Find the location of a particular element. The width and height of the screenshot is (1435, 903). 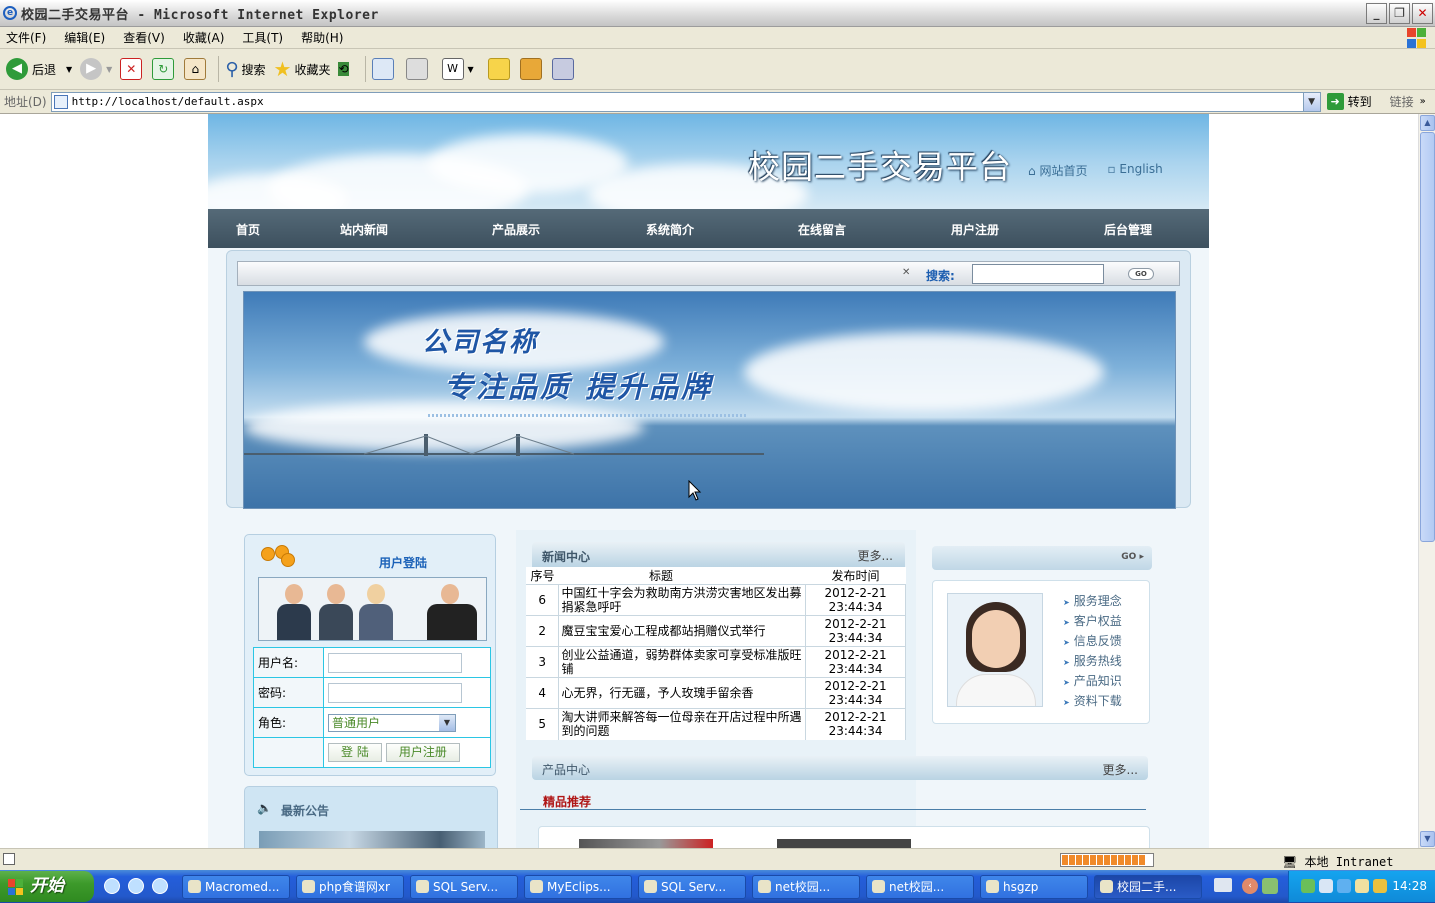

mail-icon is located at coordinates (382, 69).